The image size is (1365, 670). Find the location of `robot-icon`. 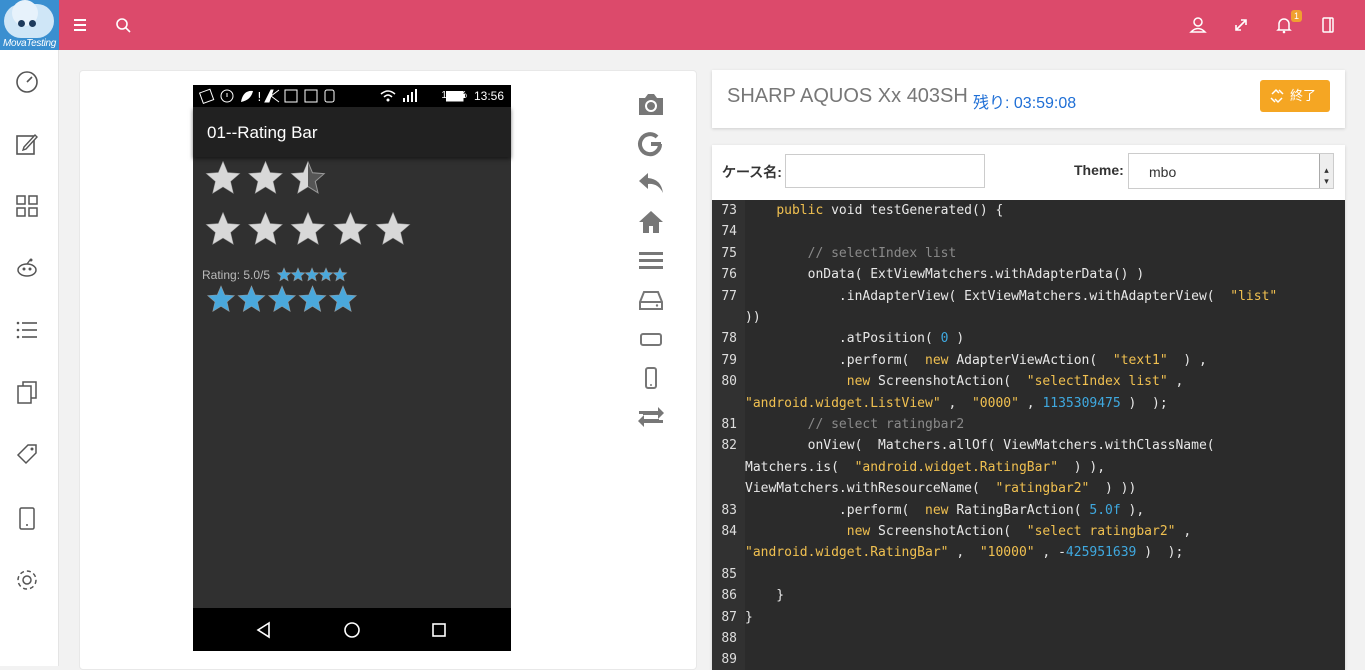

robot-icon is located at coordinates (27, 268).